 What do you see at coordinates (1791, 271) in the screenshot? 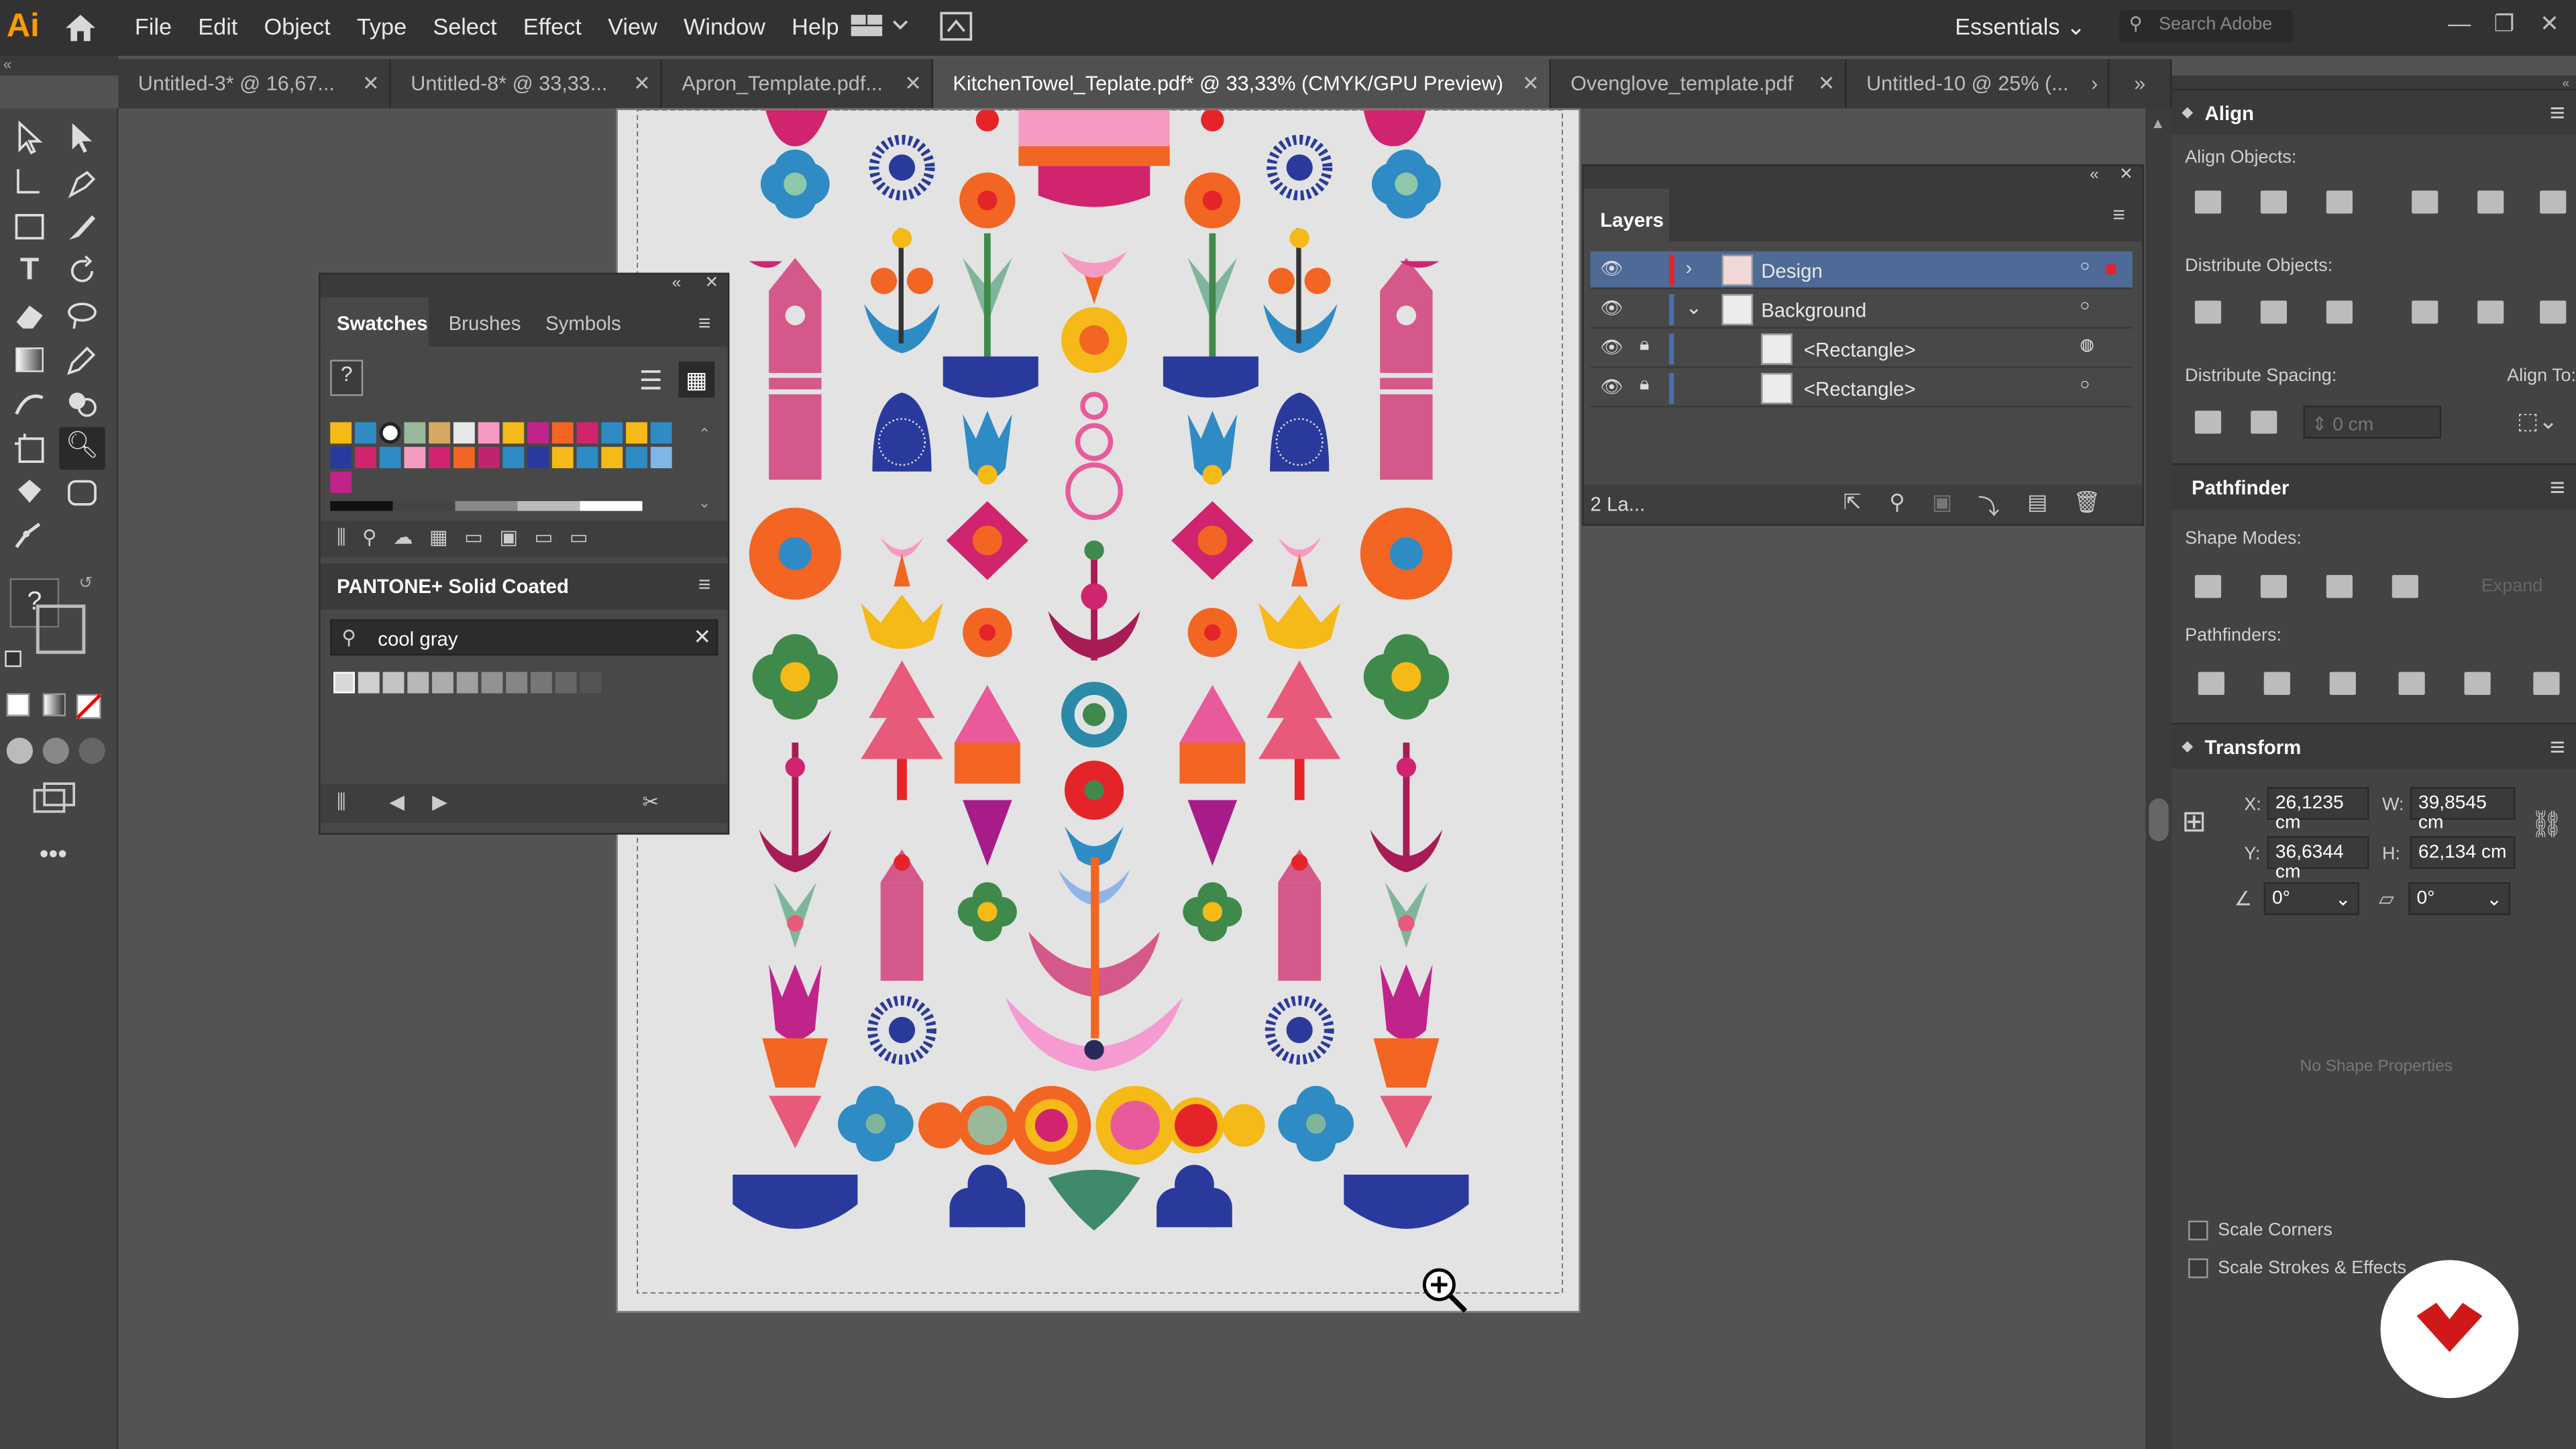
I see `layer-name: Design` at bounding box center [1791, 271].